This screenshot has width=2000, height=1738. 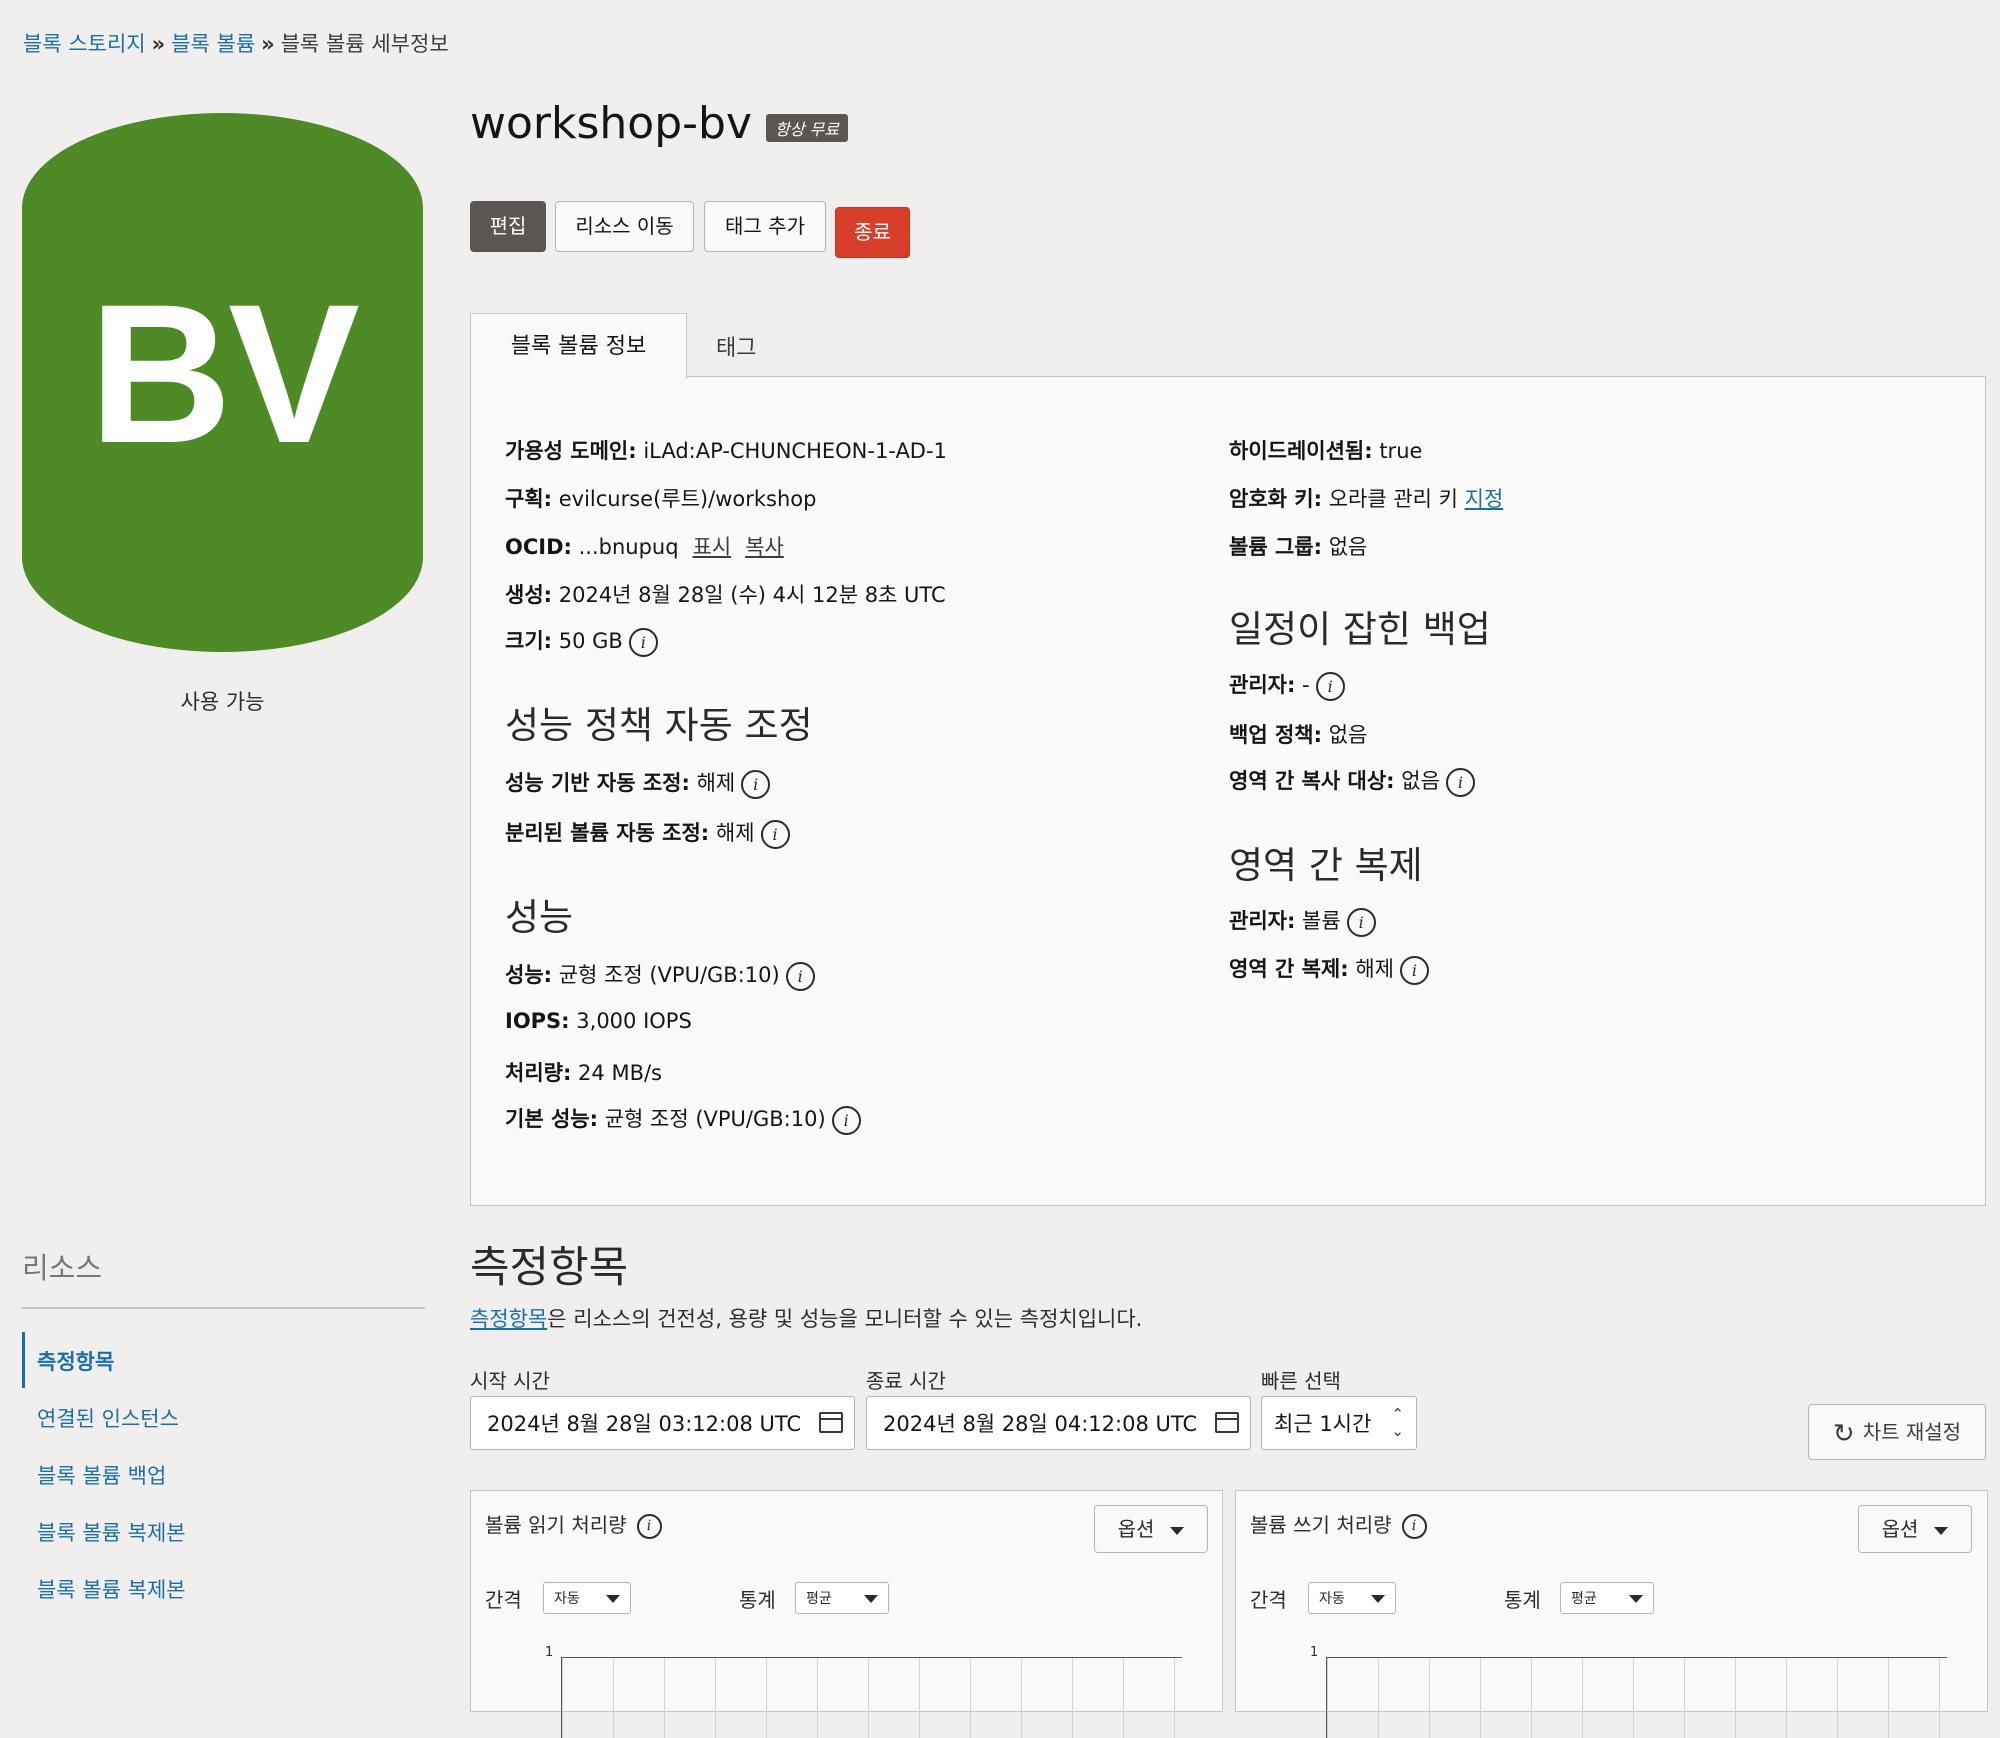 I want to click on start-time-input: 2024년 8월 28일 03:12:08 UTC, so click(x=662, y=1423).